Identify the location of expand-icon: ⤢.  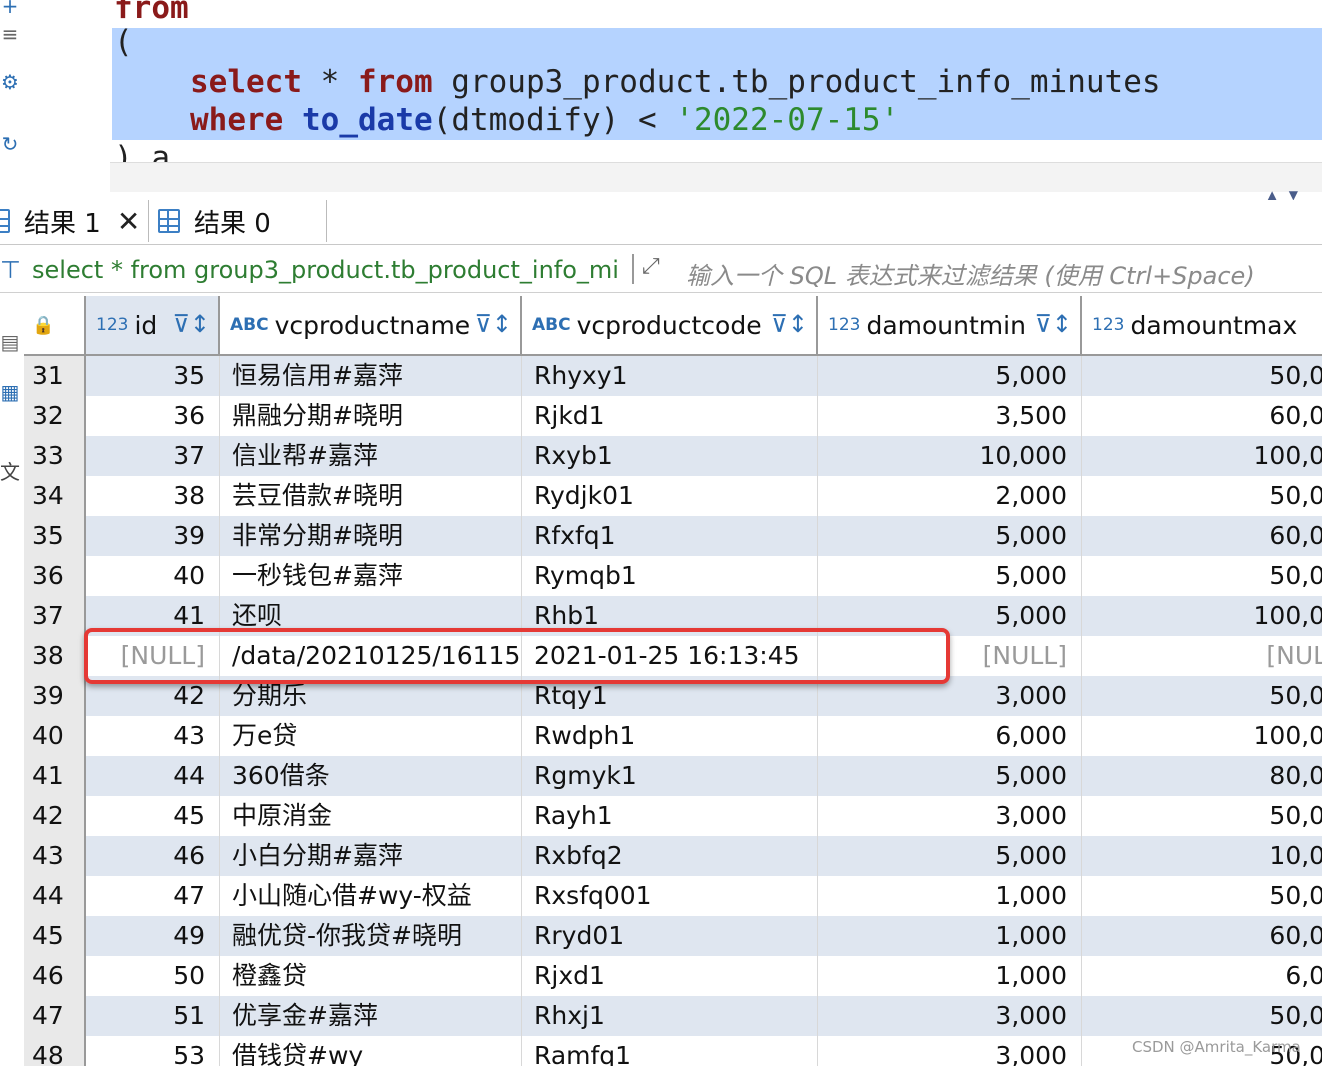
(651, 266).